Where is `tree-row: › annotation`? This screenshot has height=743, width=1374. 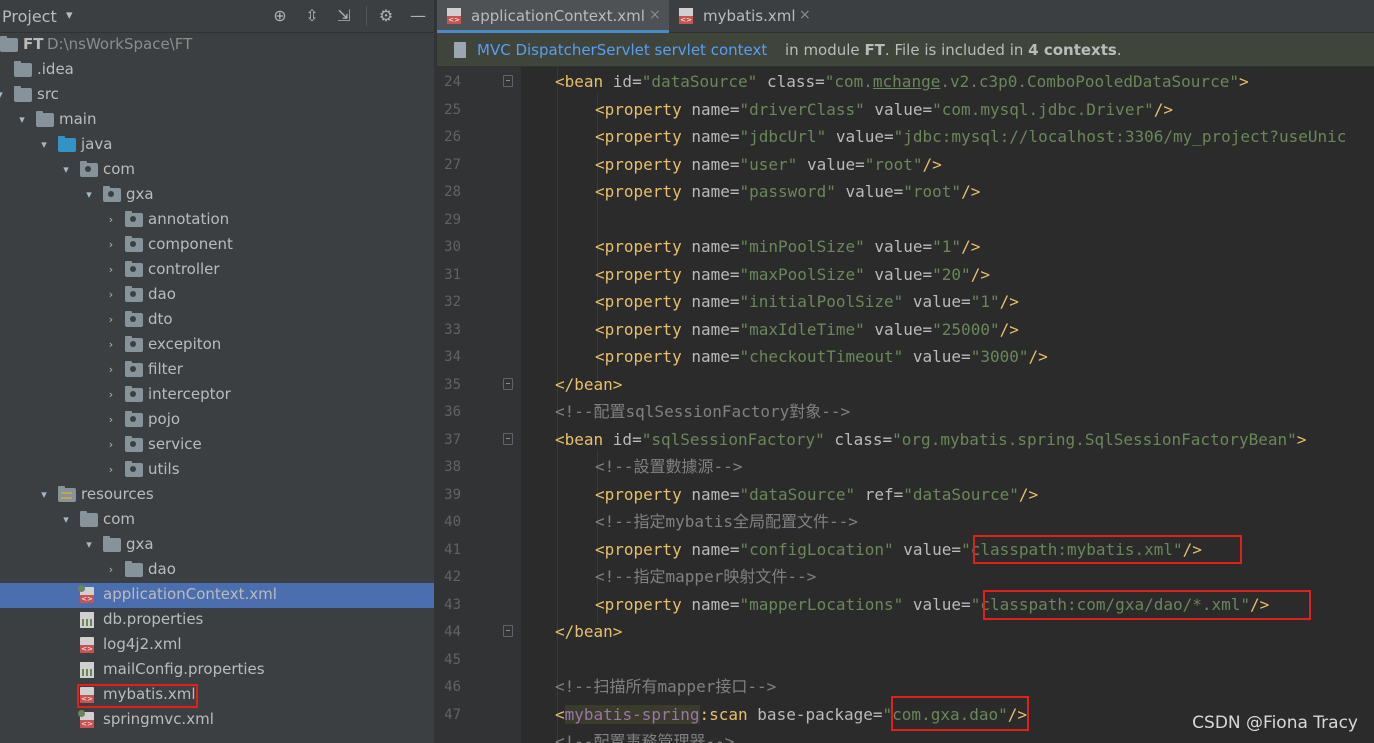
tree-row: › annotation is located at coordinates (217, 220).